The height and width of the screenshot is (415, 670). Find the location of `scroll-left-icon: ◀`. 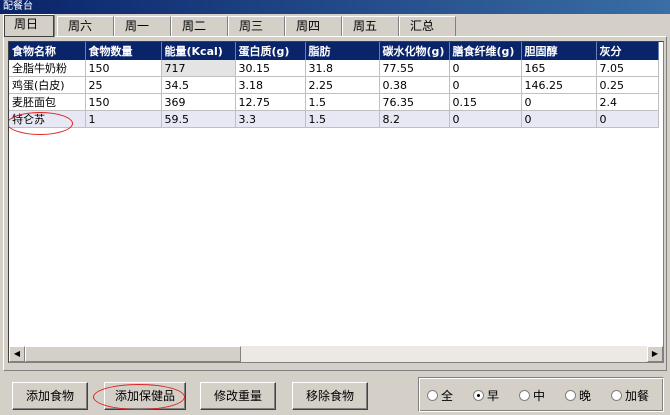

scroll-left-icon: ◀ is located at coordinates (17, 354).